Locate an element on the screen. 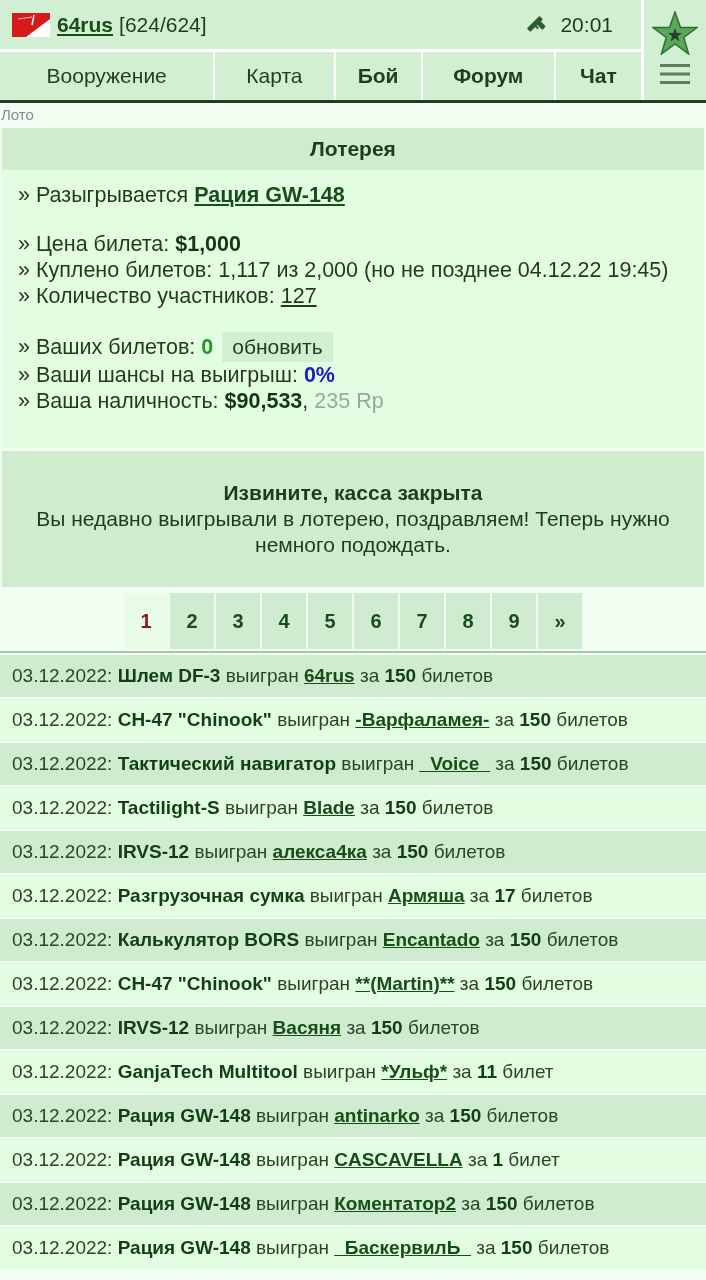 Image resolution: width=706 pixels, height=1280 pixels. history-entry: 03.12.2022: IRVS-12 выигран алекса4ка за 150 билетов is located at coordinates (259, 852).